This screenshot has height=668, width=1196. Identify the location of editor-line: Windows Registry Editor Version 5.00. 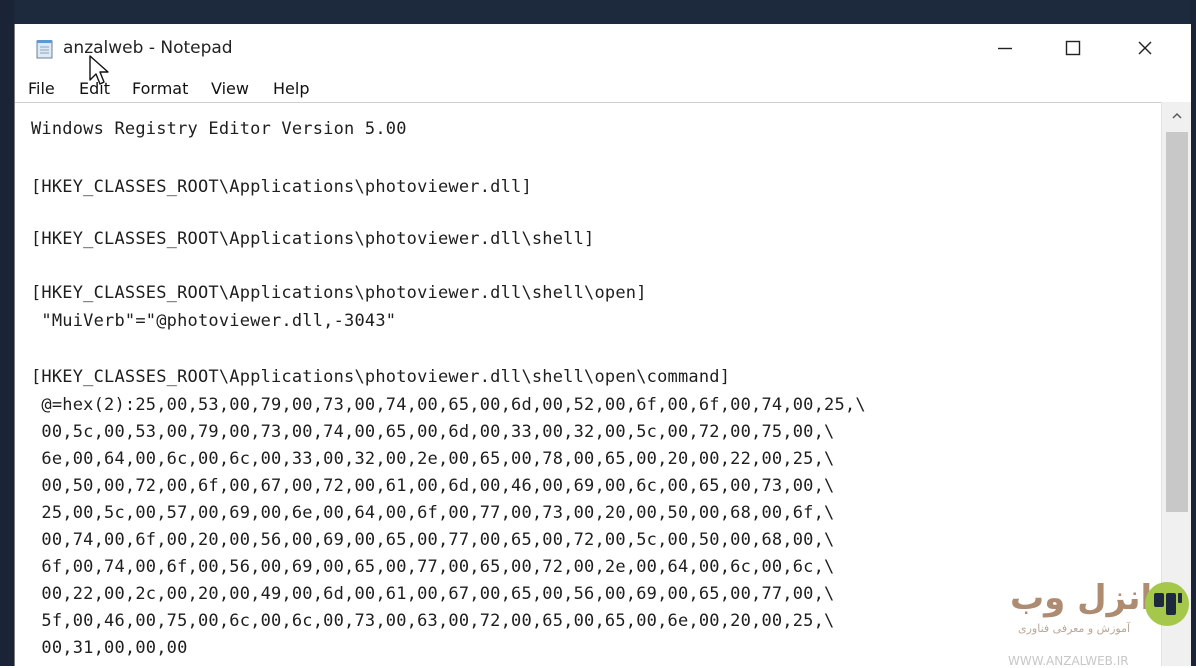
(219, 129).